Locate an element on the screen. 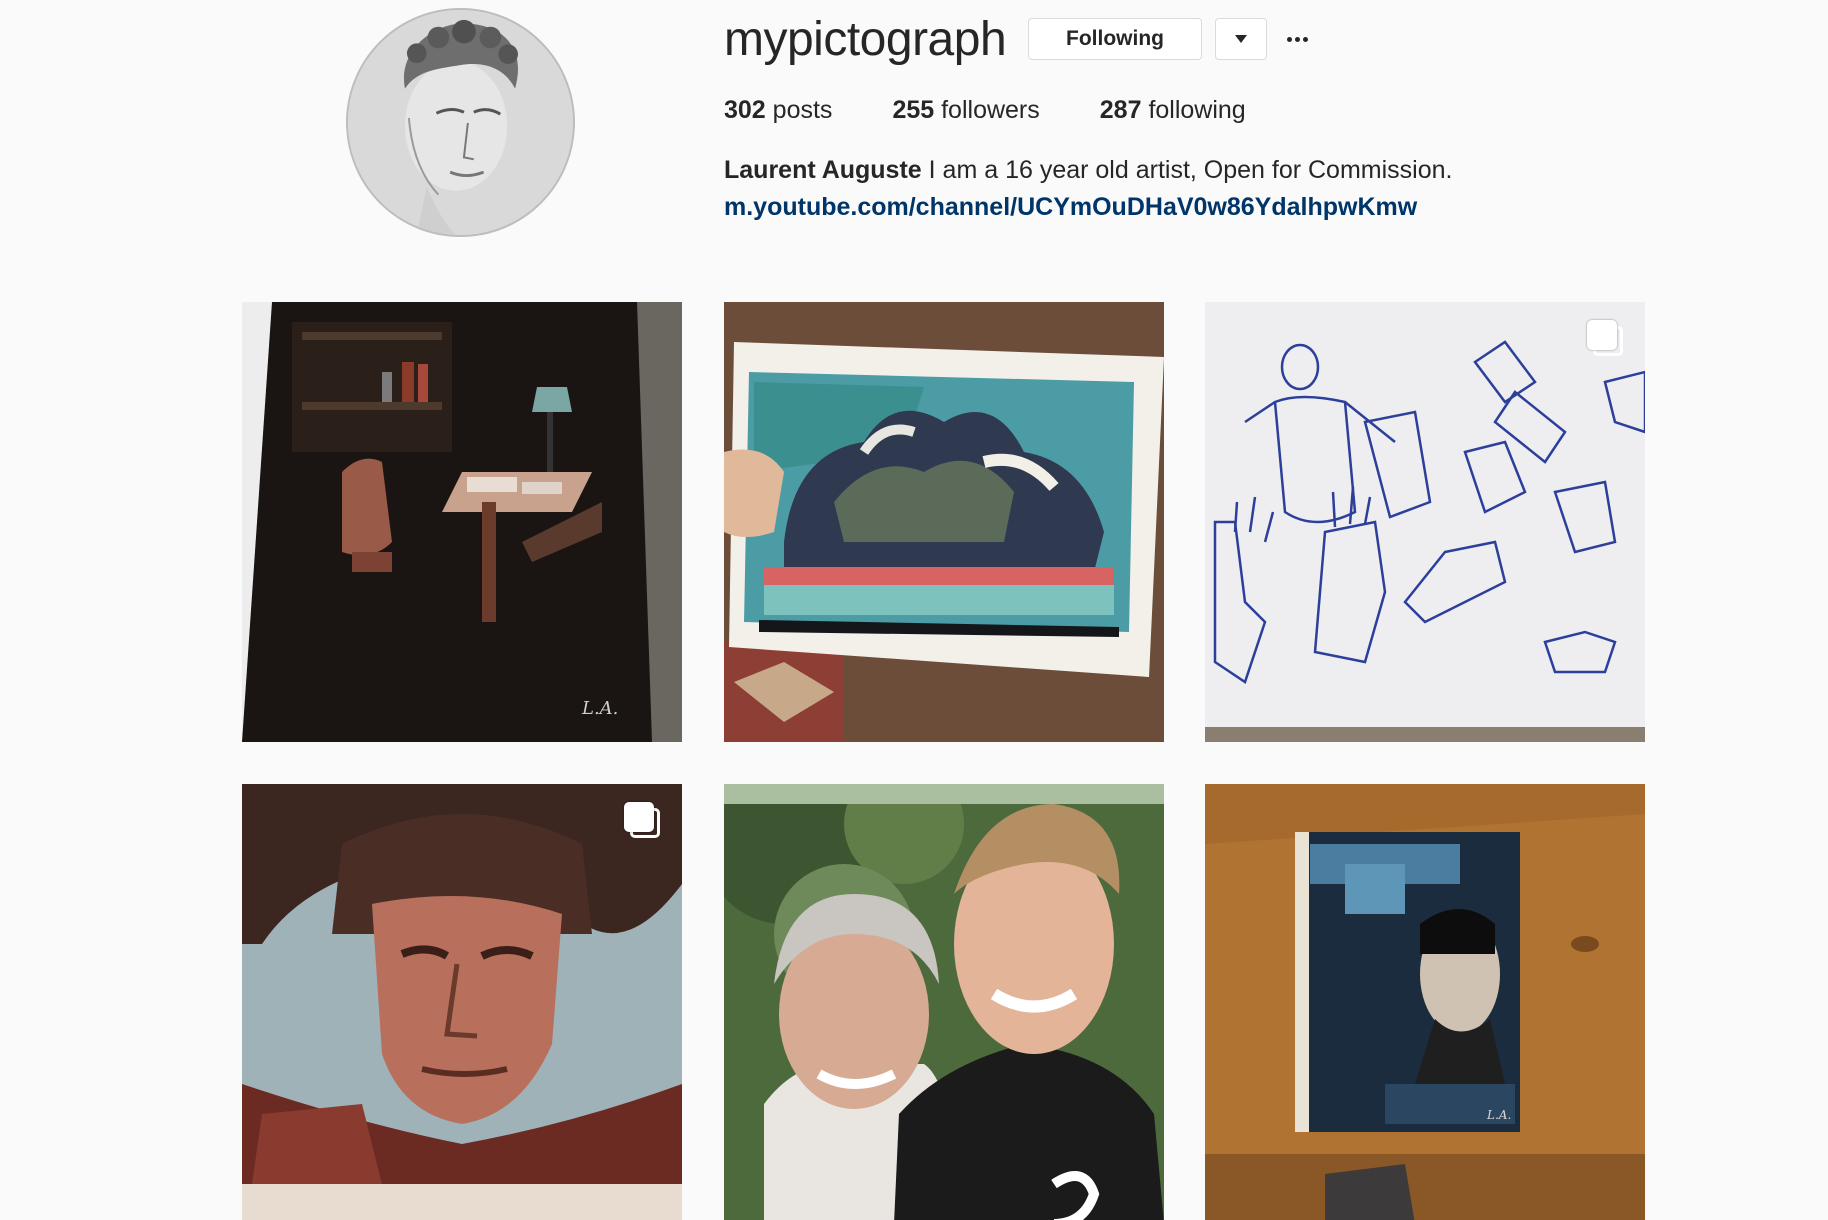 This screenshot has width=1828, height=1220. ellipsis-icon is located at coordinates (1297, 39).